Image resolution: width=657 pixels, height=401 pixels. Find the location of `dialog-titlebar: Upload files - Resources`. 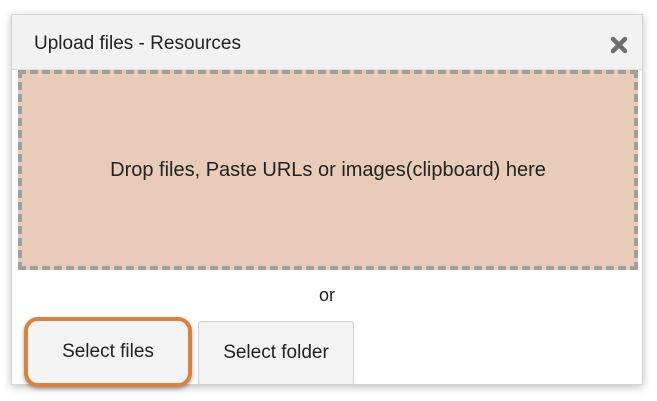

dialog-titlebar: Upload files - Resources is located at coordinates (327, 42).